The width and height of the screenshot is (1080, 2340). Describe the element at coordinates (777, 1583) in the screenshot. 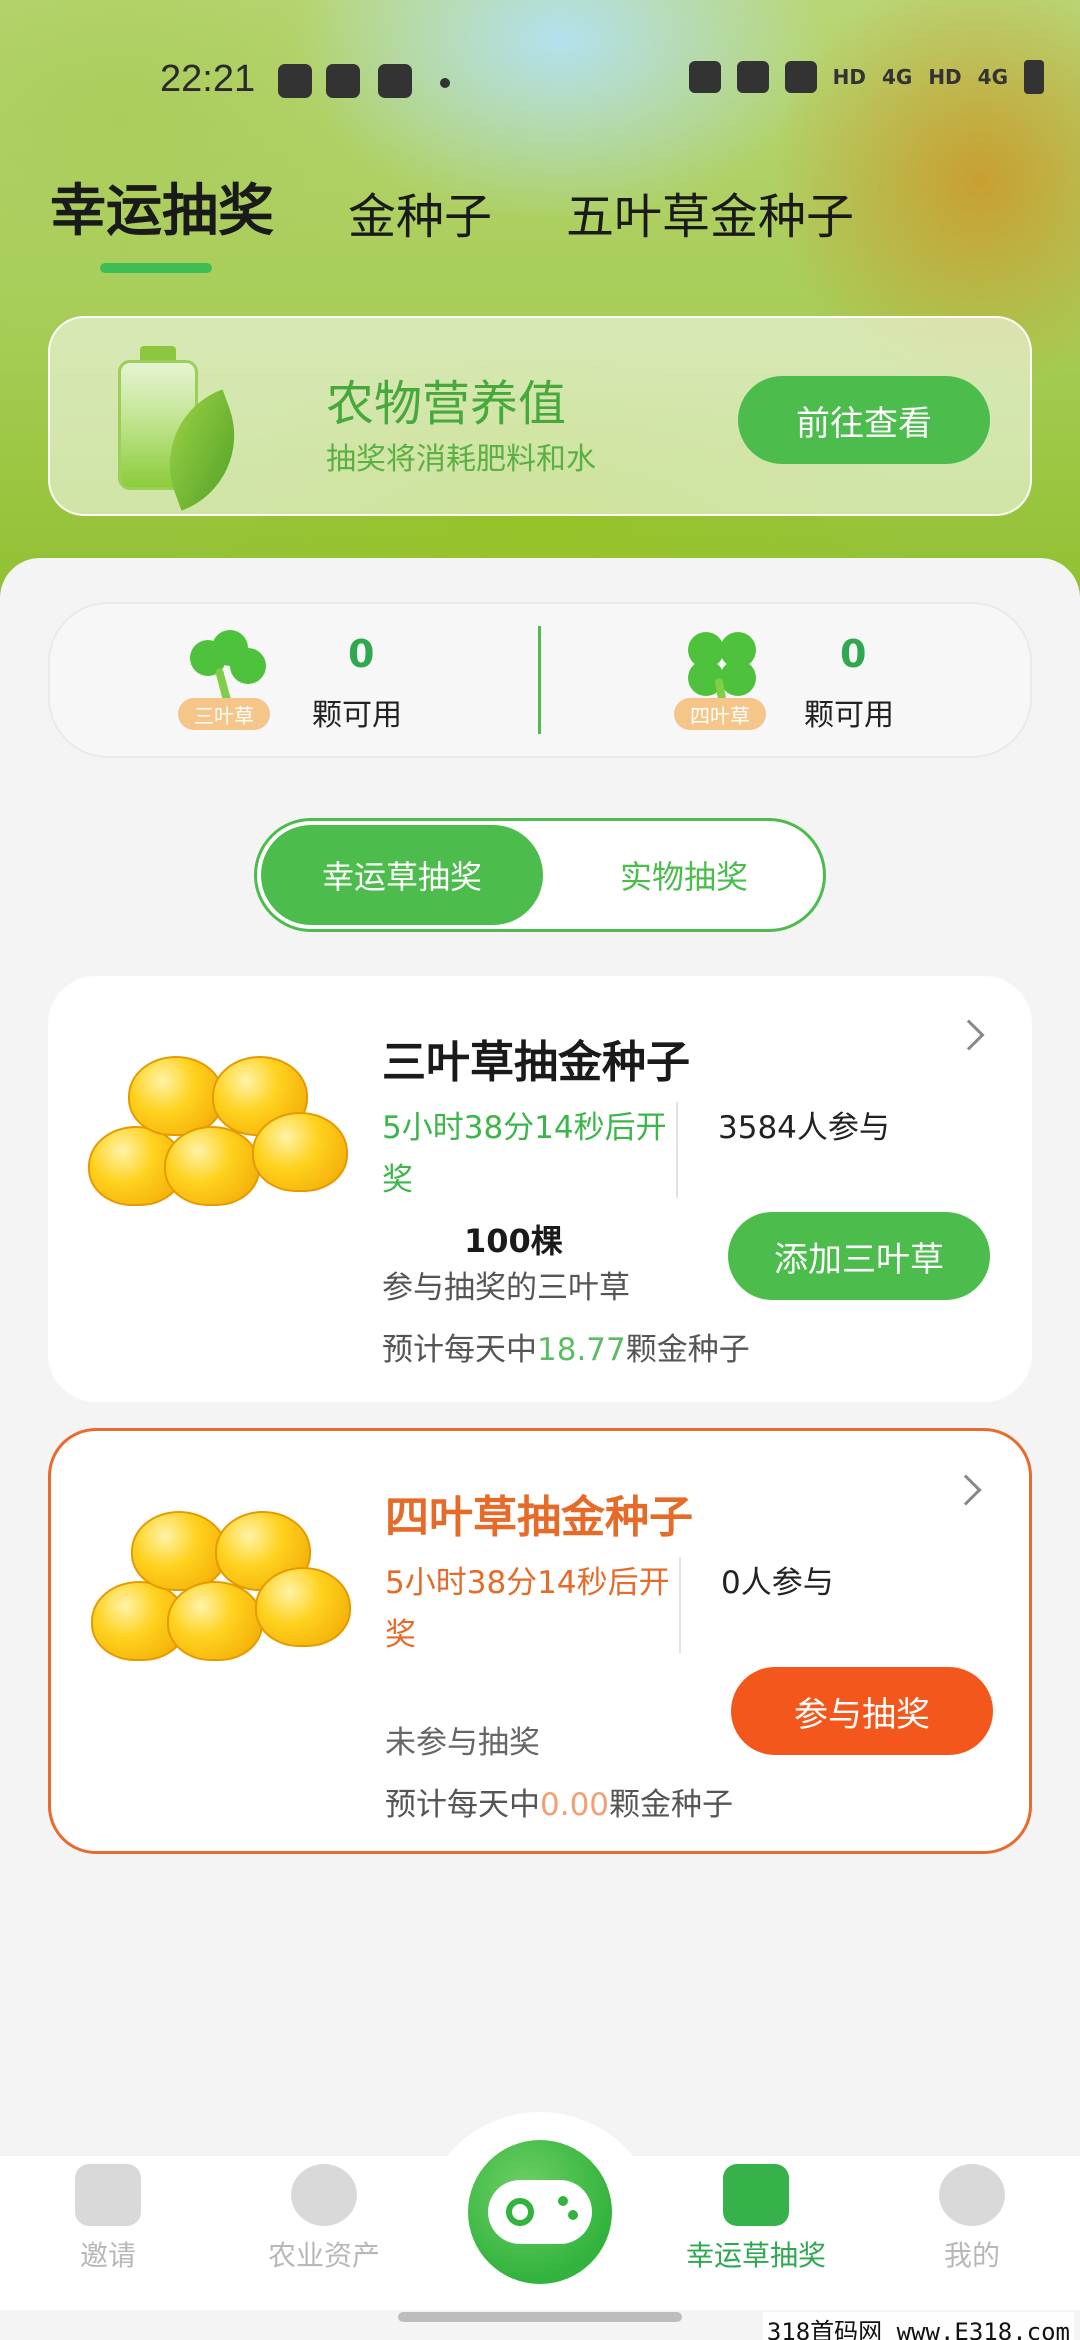

I see `participant-count: 0人参与` at that location.